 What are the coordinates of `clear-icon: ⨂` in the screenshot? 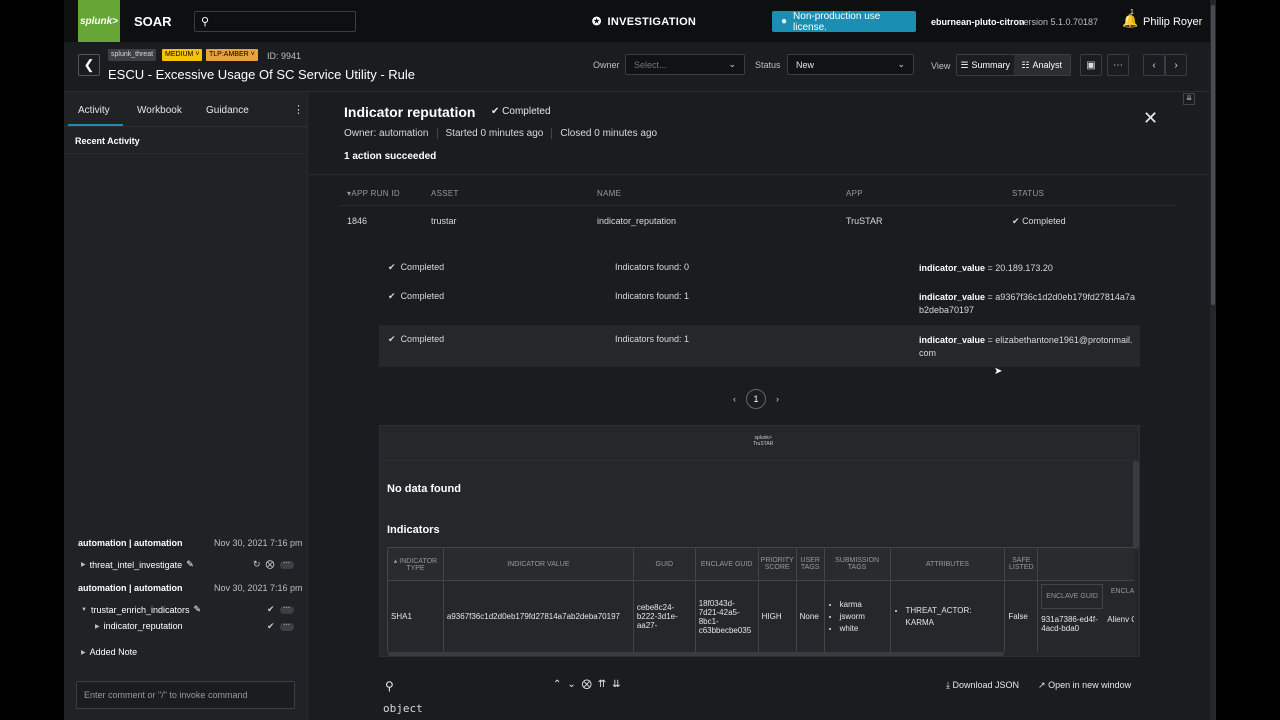 It's located at (587, 684).